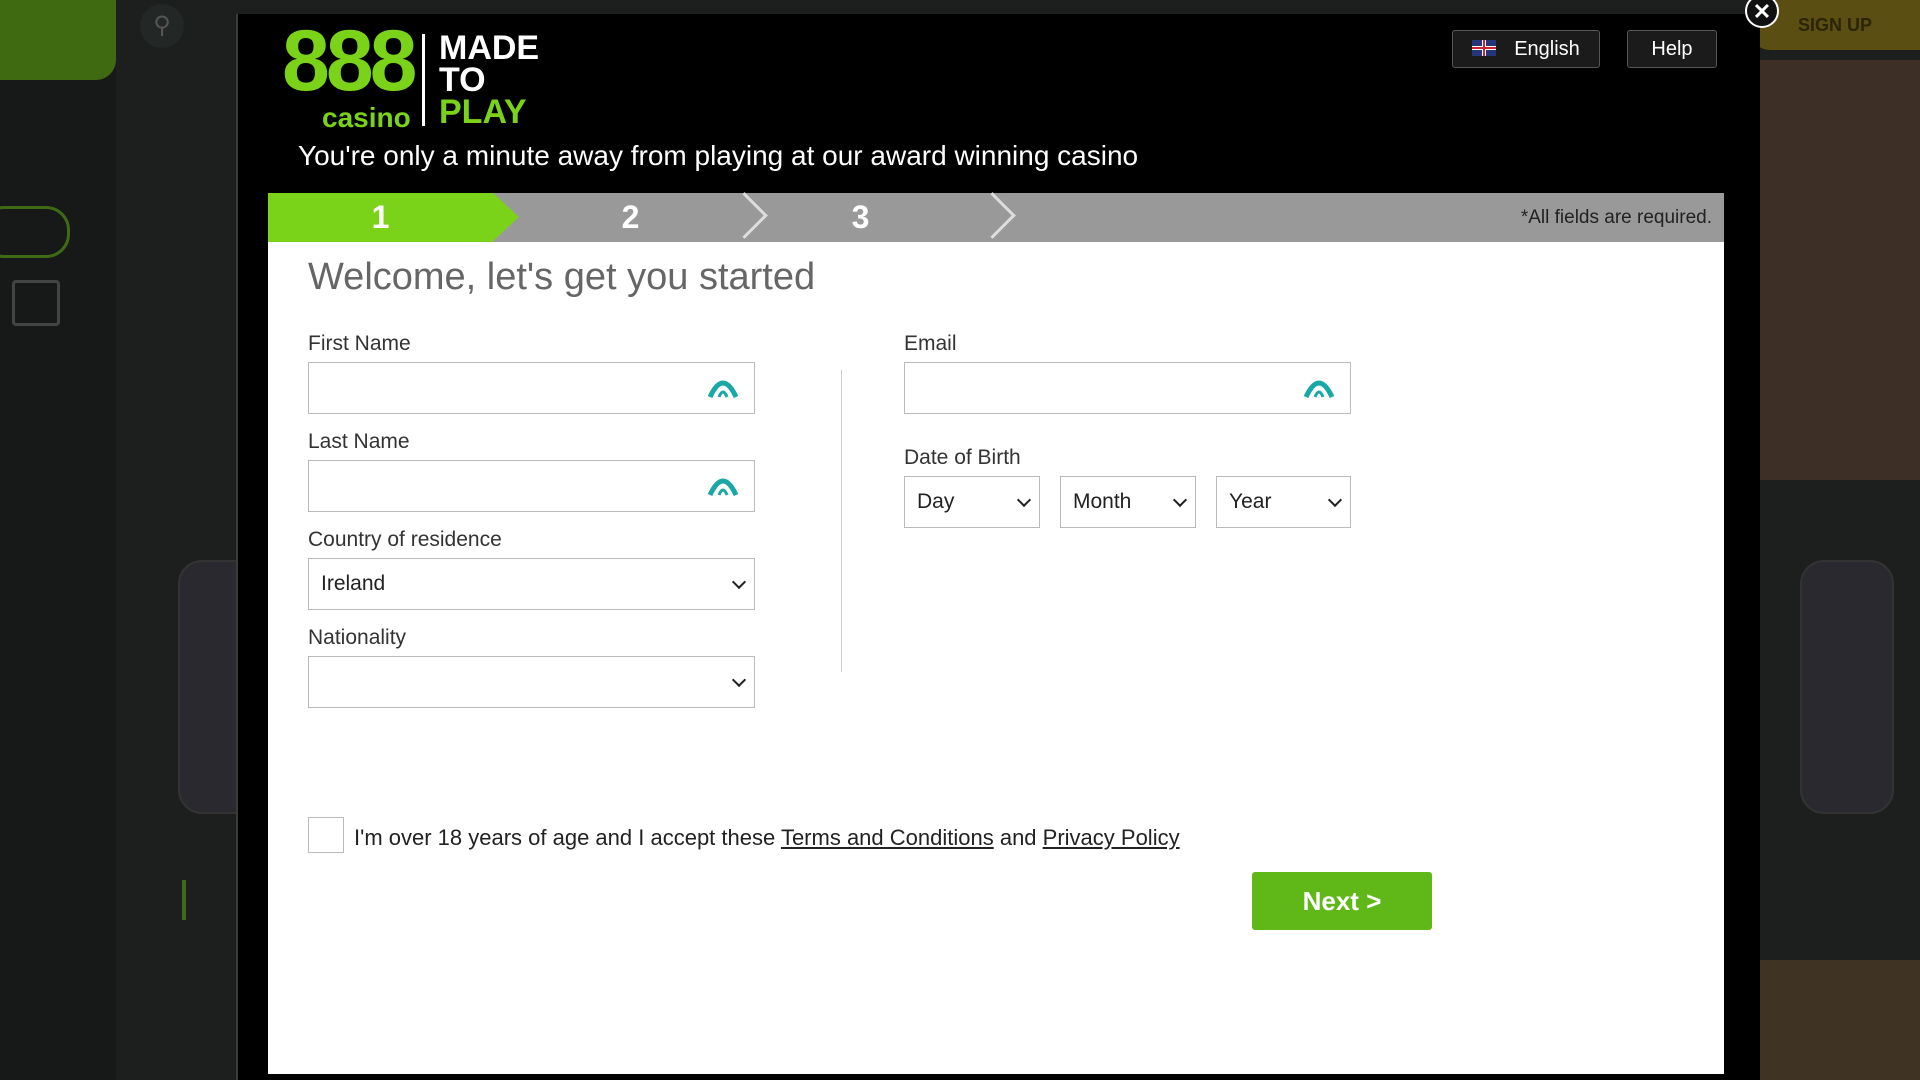  I want to click on 888-casino-logo: 888 casino MADE TO PLAY, so click(422, 75).